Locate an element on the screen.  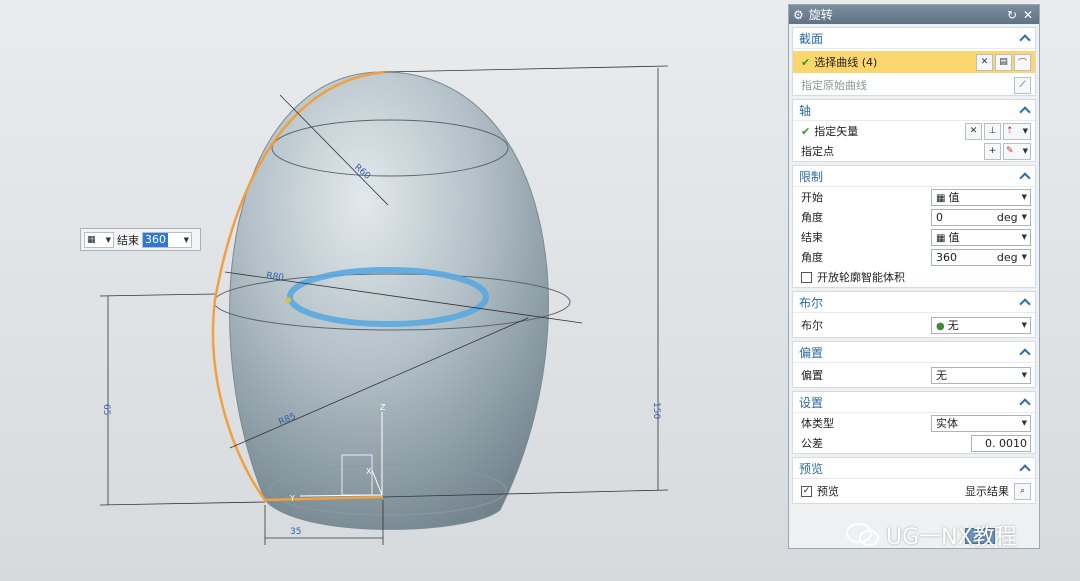
start-row: 开始 ▦ 值 ▼ is located at coordinates (914, 197).